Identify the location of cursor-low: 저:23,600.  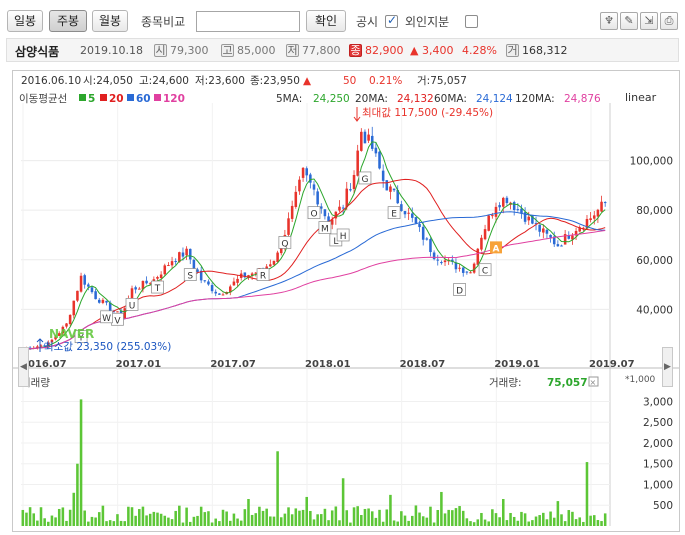
(220, 81).